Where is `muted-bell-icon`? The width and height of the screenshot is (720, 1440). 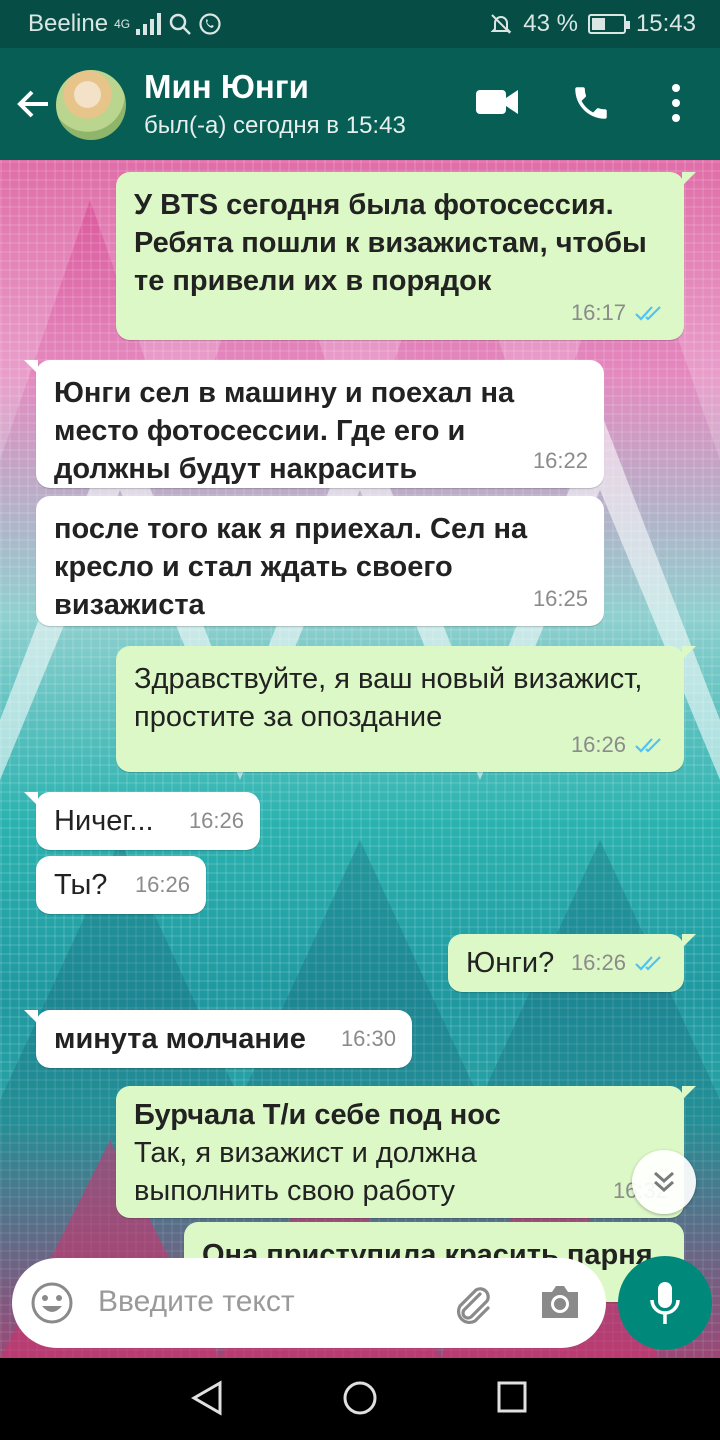
muted-bell-icon is located at coordinates (501, 24).